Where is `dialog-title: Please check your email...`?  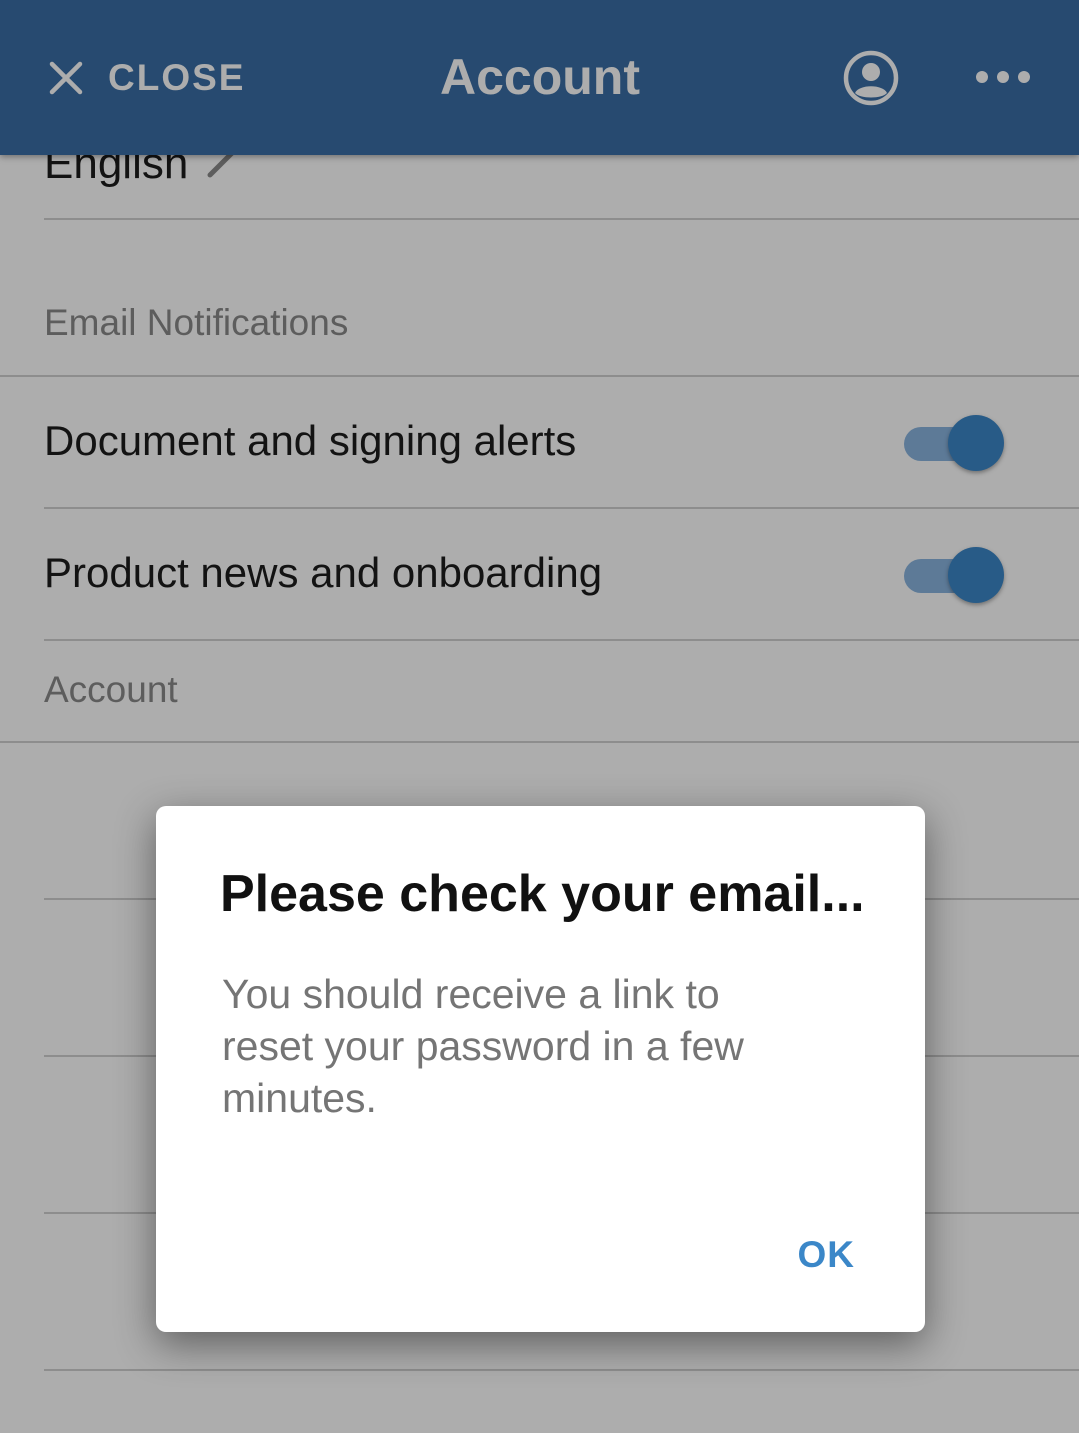 dialog-title: Please check your email... is located at coordinates (542, 894).